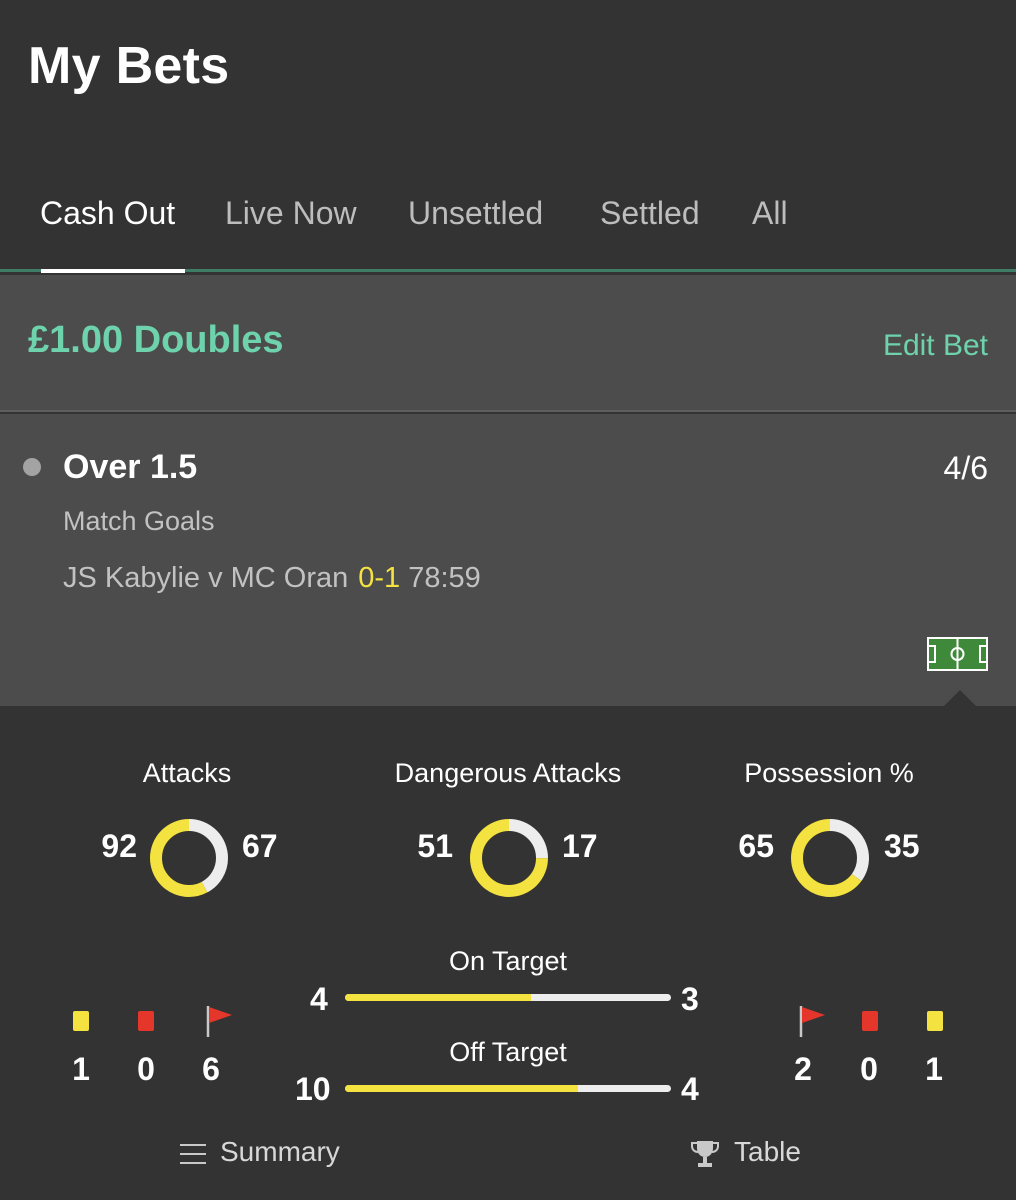  I want to click on status-dot-icon, so click(32, 467).